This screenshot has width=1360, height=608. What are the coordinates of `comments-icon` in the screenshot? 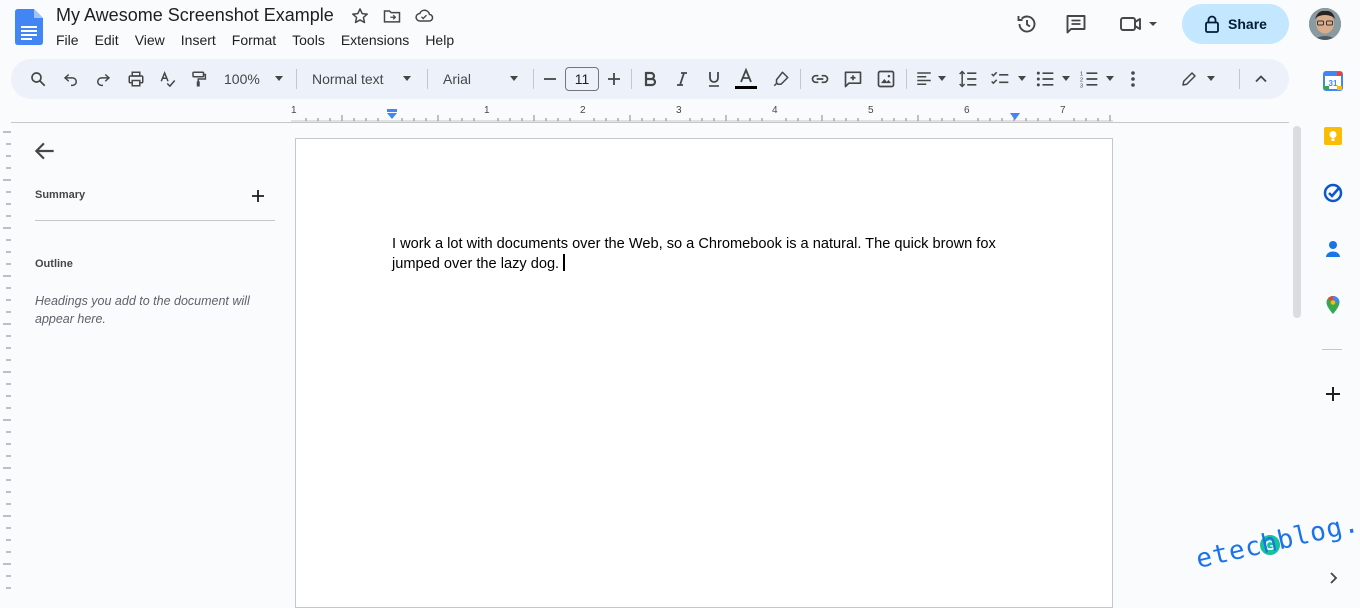 It's located at (1076, 24).